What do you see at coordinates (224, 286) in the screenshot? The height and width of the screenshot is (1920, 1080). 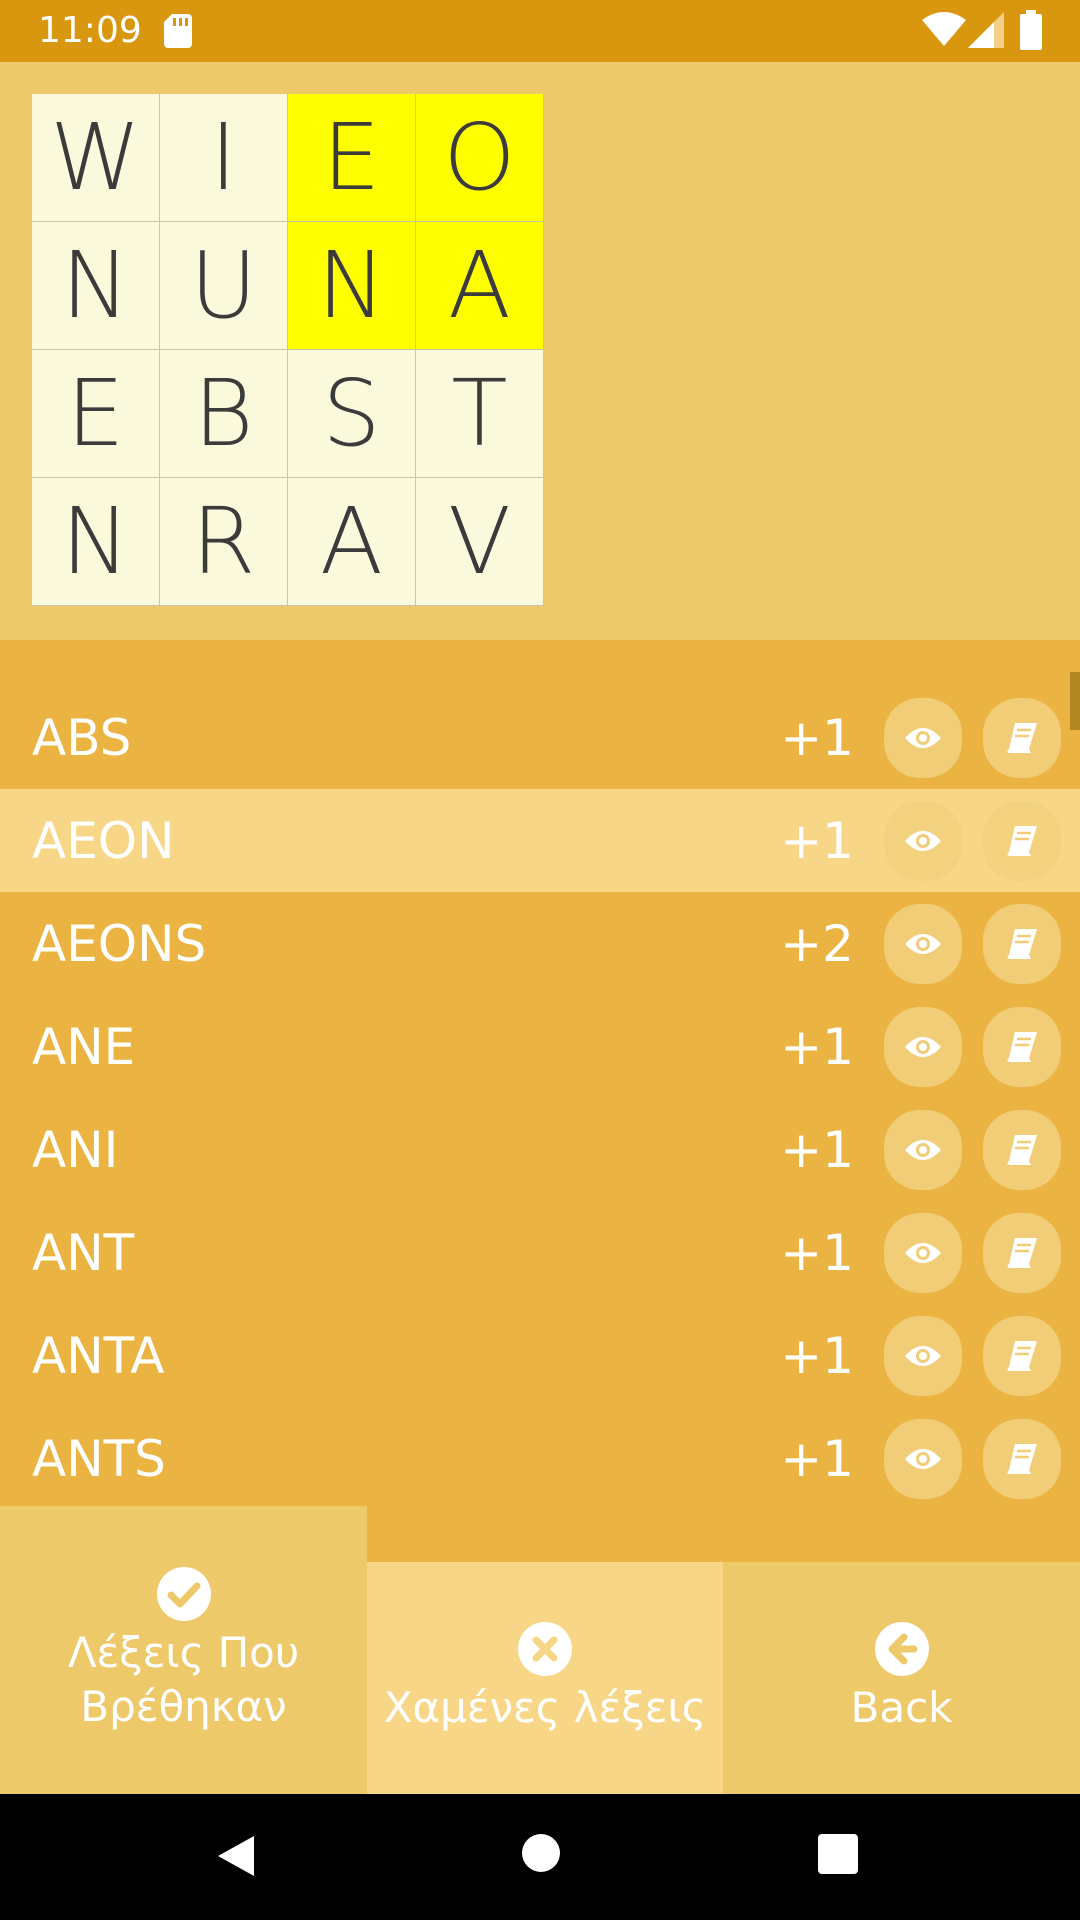 I see `grid-cell: U` at bounding box center [224, 286].